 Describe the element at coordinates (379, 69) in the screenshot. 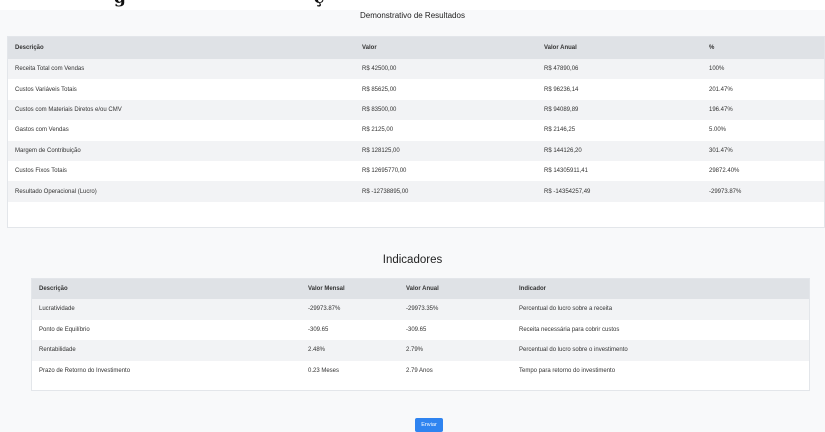

I see `cell-value: R$ 42500,00` at that location.